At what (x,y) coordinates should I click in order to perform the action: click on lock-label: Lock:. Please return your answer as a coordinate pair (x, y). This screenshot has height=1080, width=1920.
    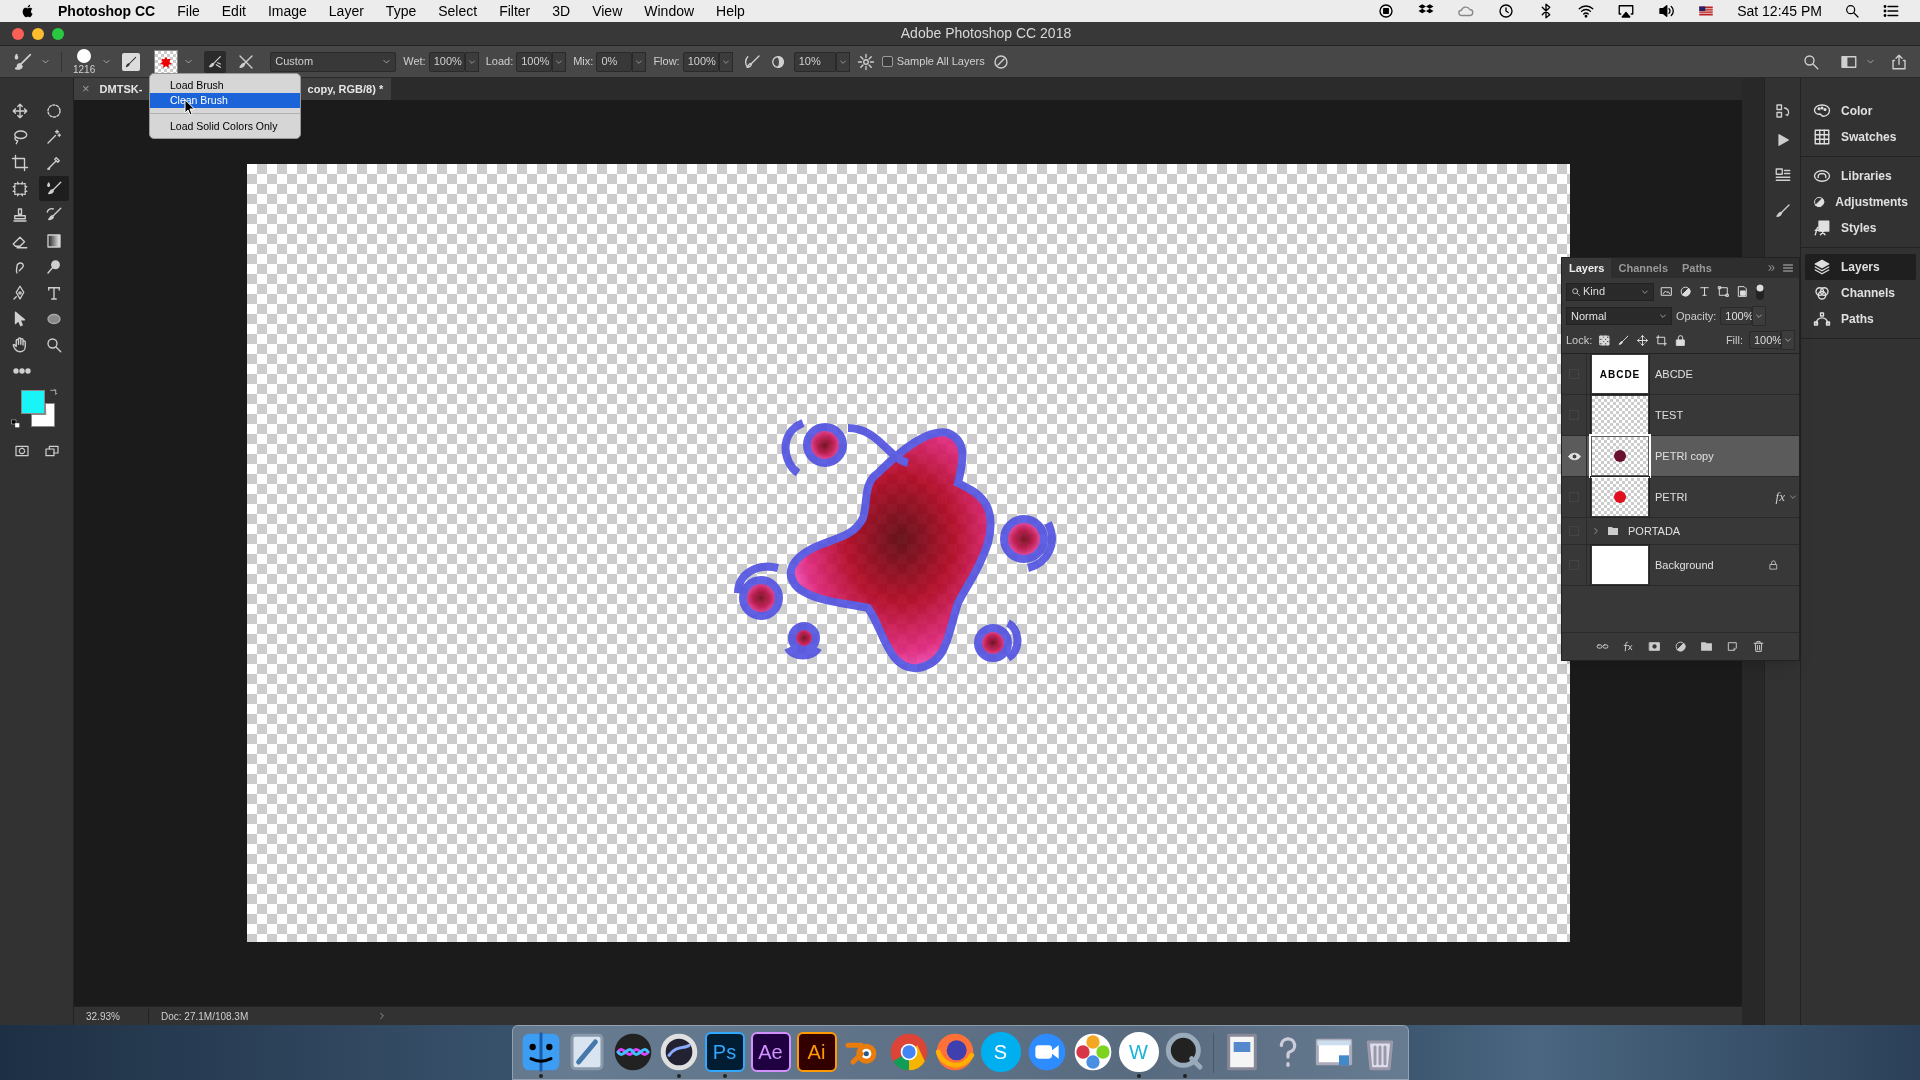
    Looking at the image, I should click on (1579, 340).